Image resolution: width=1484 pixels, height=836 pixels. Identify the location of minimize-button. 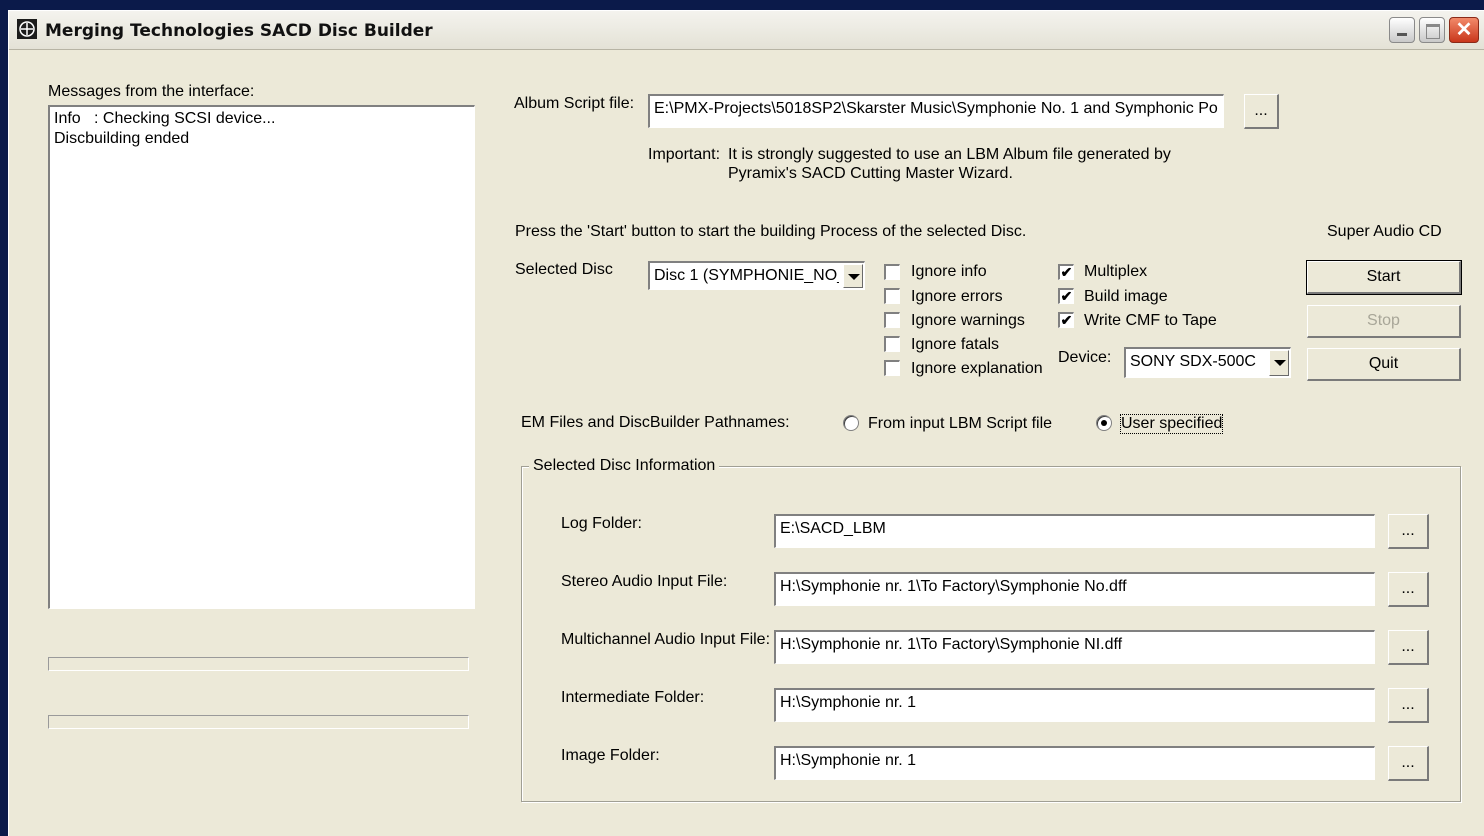
(1402, 30).